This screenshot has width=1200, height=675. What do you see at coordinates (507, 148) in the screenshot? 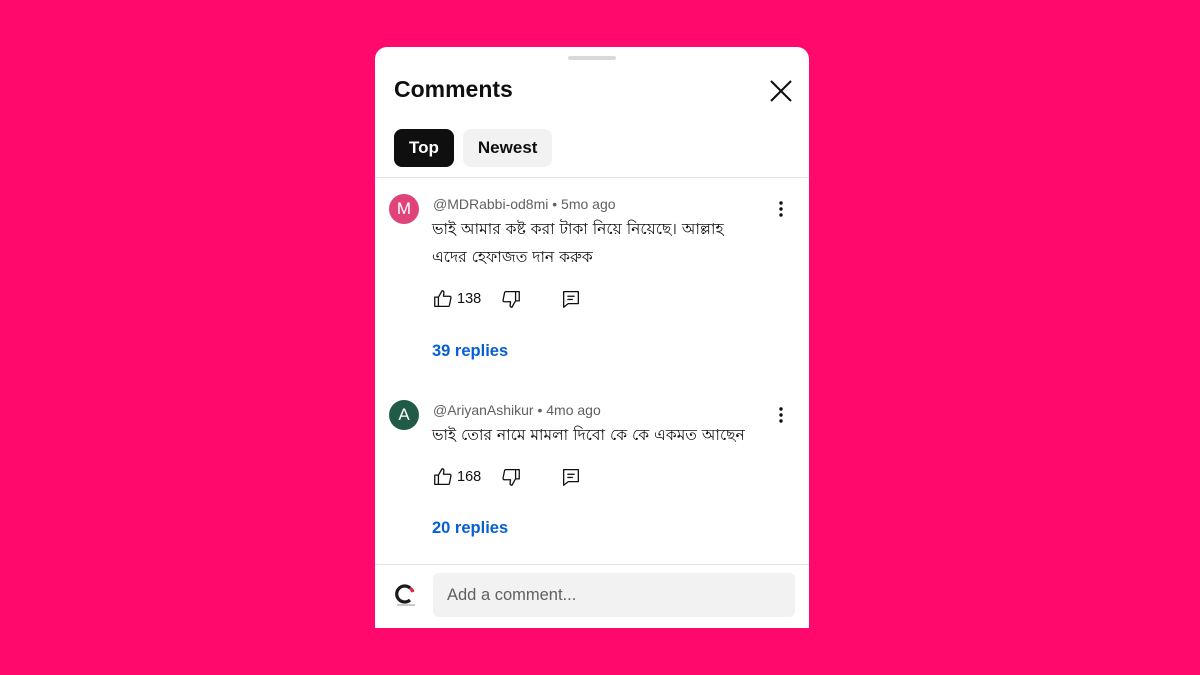
I see `tab-newest: Newest` at bounding box center [507, 148].